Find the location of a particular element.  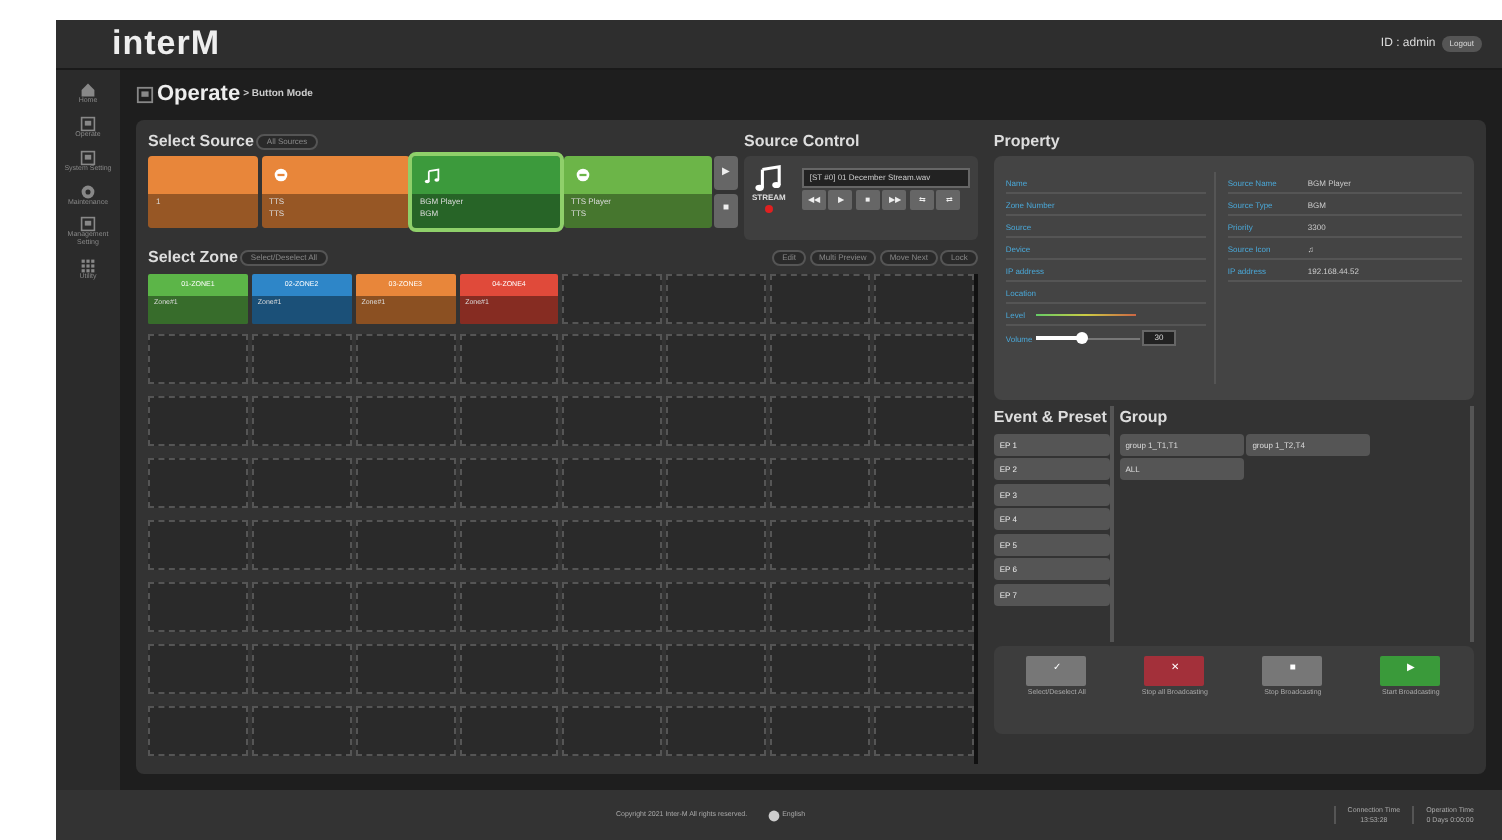

section-title: Event & Preset is located at coordinates (1047, 418).